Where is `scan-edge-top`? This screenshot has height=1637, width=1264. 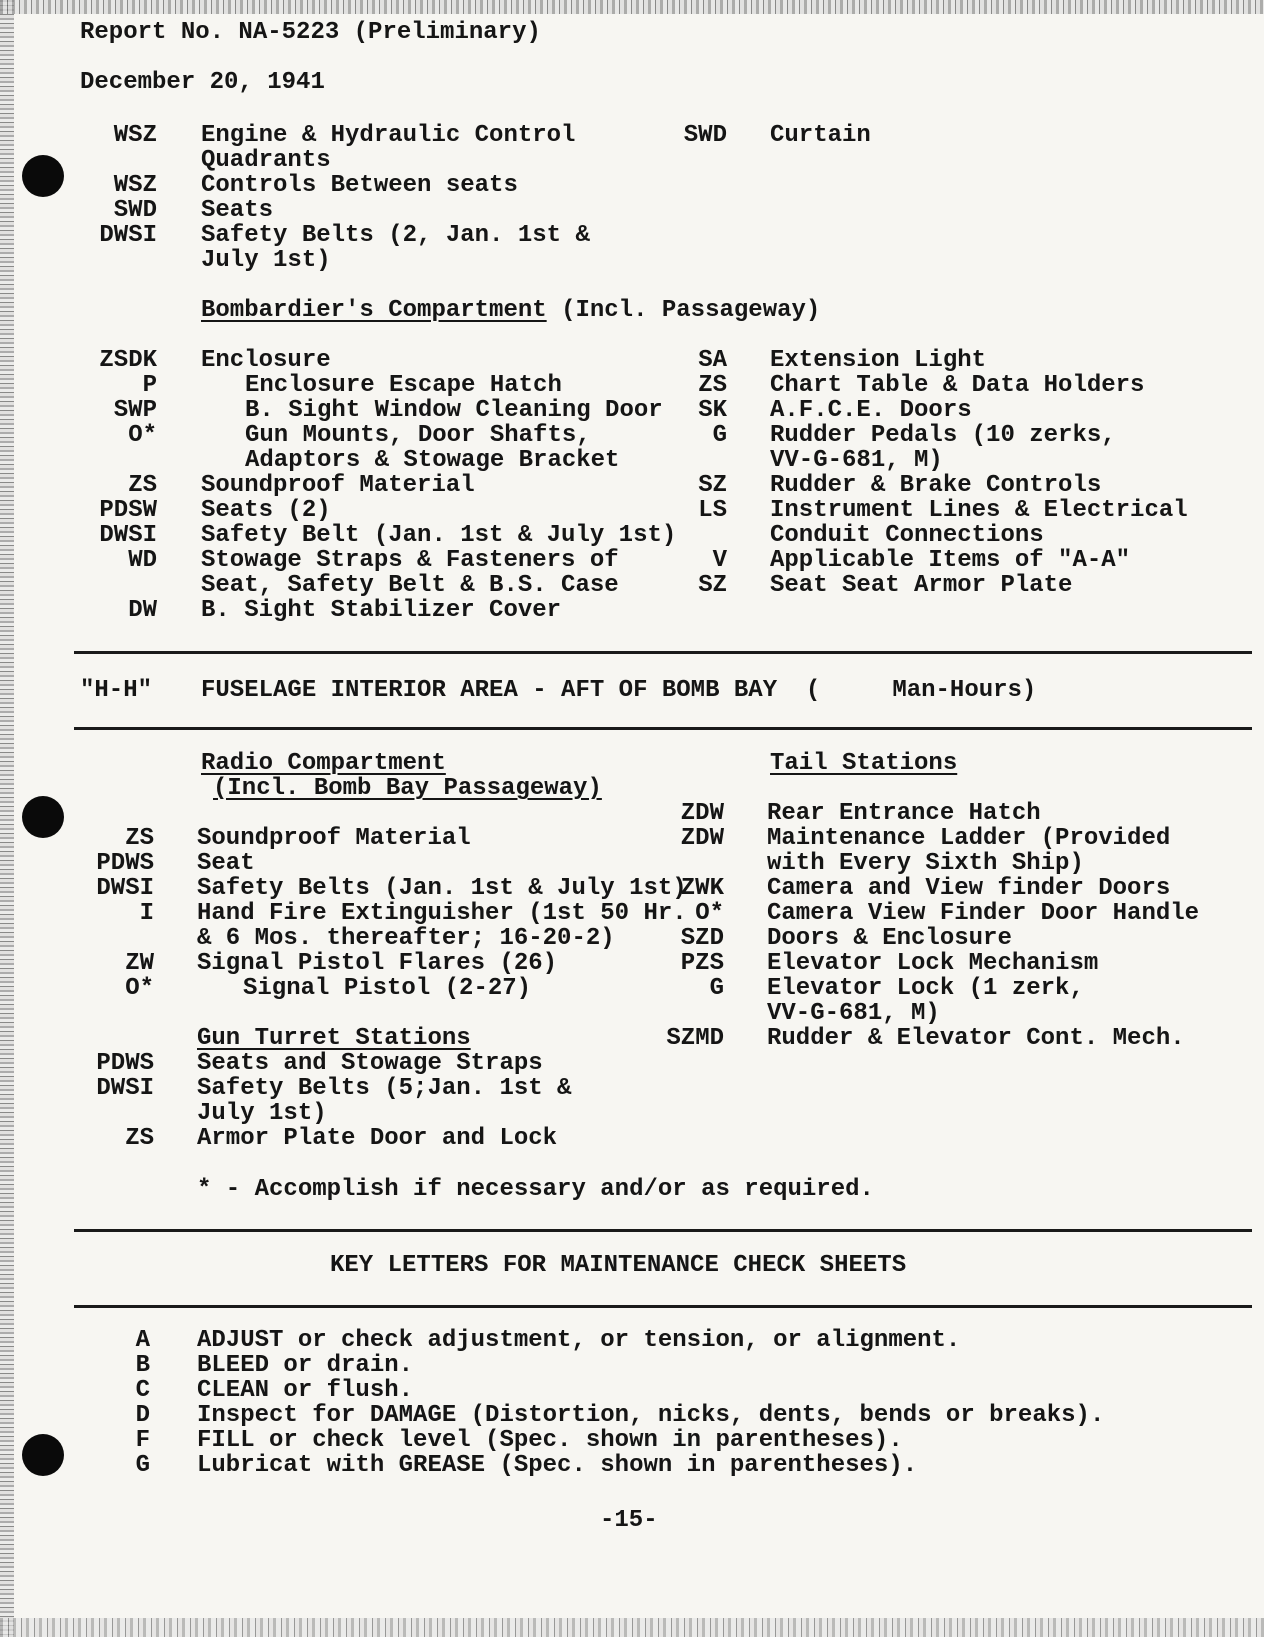 scan-edge-top is located at coordinates (632, 7).